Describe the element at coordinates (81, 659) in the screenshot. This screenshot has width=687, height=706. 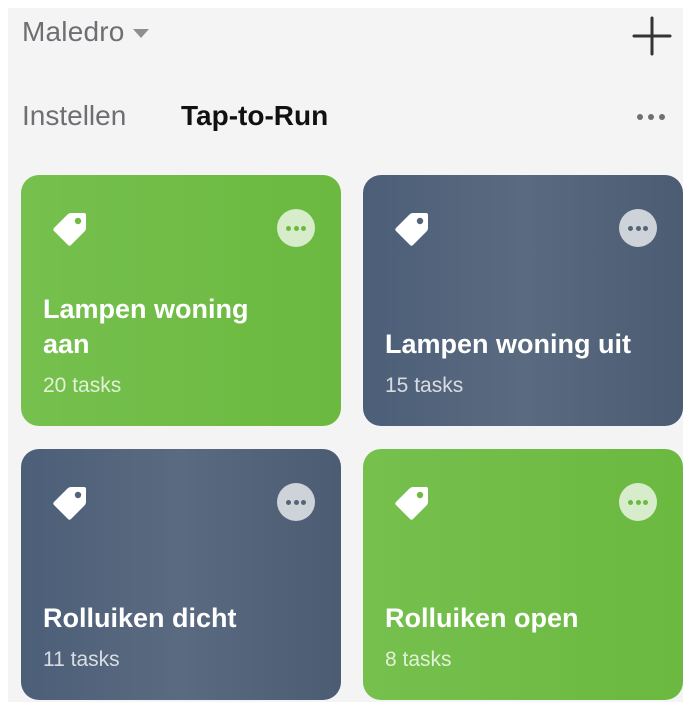
I see `scene-task-count: 11 tasks` at that location.